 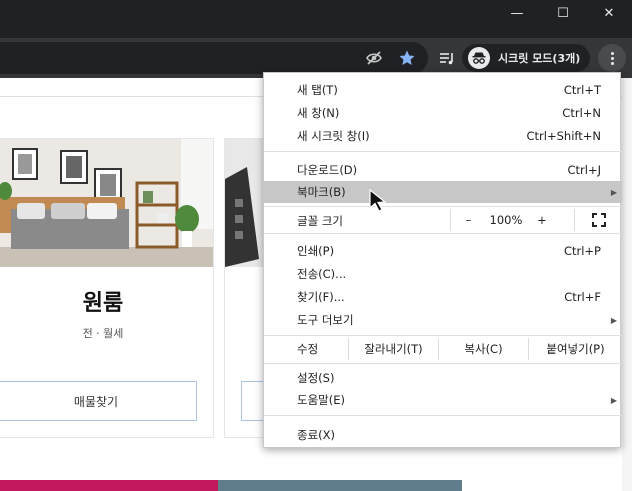 What do you see at coordinates (316, 435) in the screenshot?
I see `menu-item-label: 종료(X)` at bounding box center [316, 435].